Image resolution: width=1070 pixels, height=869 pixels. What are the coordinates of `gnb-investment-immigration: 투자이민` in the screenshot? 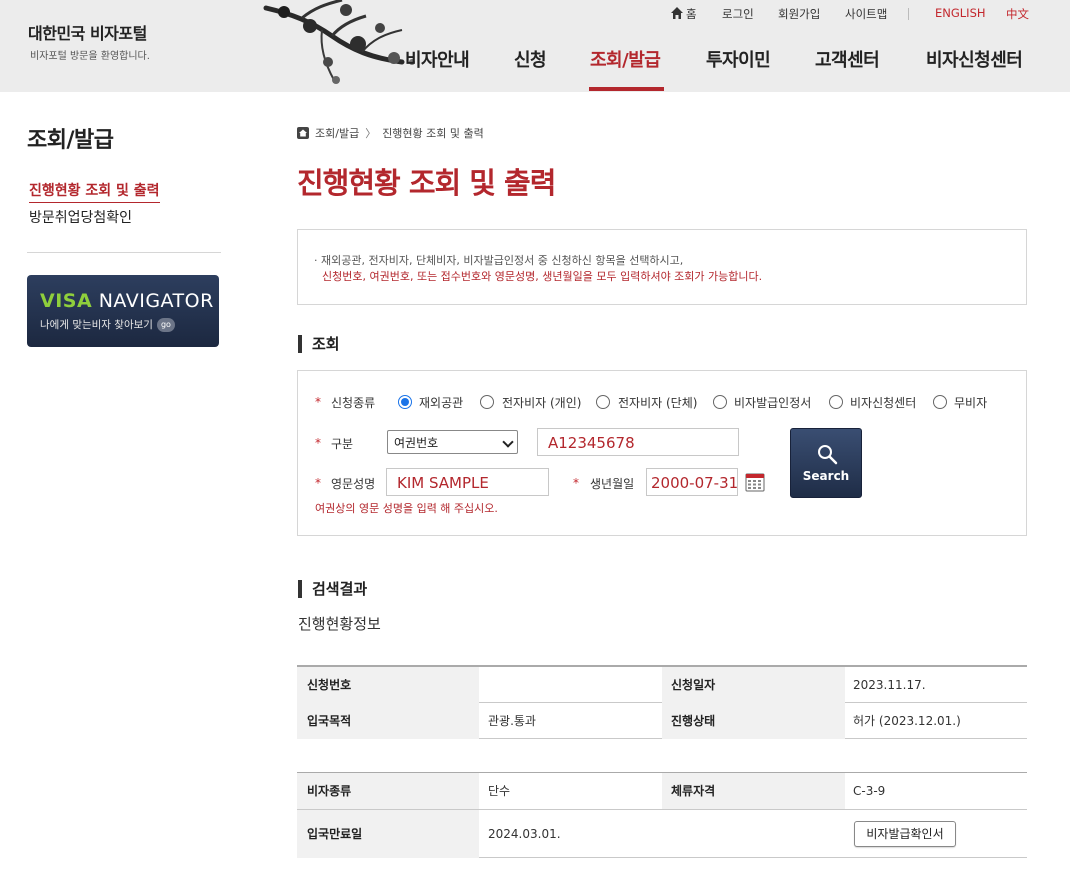 It's located at (738, 59).